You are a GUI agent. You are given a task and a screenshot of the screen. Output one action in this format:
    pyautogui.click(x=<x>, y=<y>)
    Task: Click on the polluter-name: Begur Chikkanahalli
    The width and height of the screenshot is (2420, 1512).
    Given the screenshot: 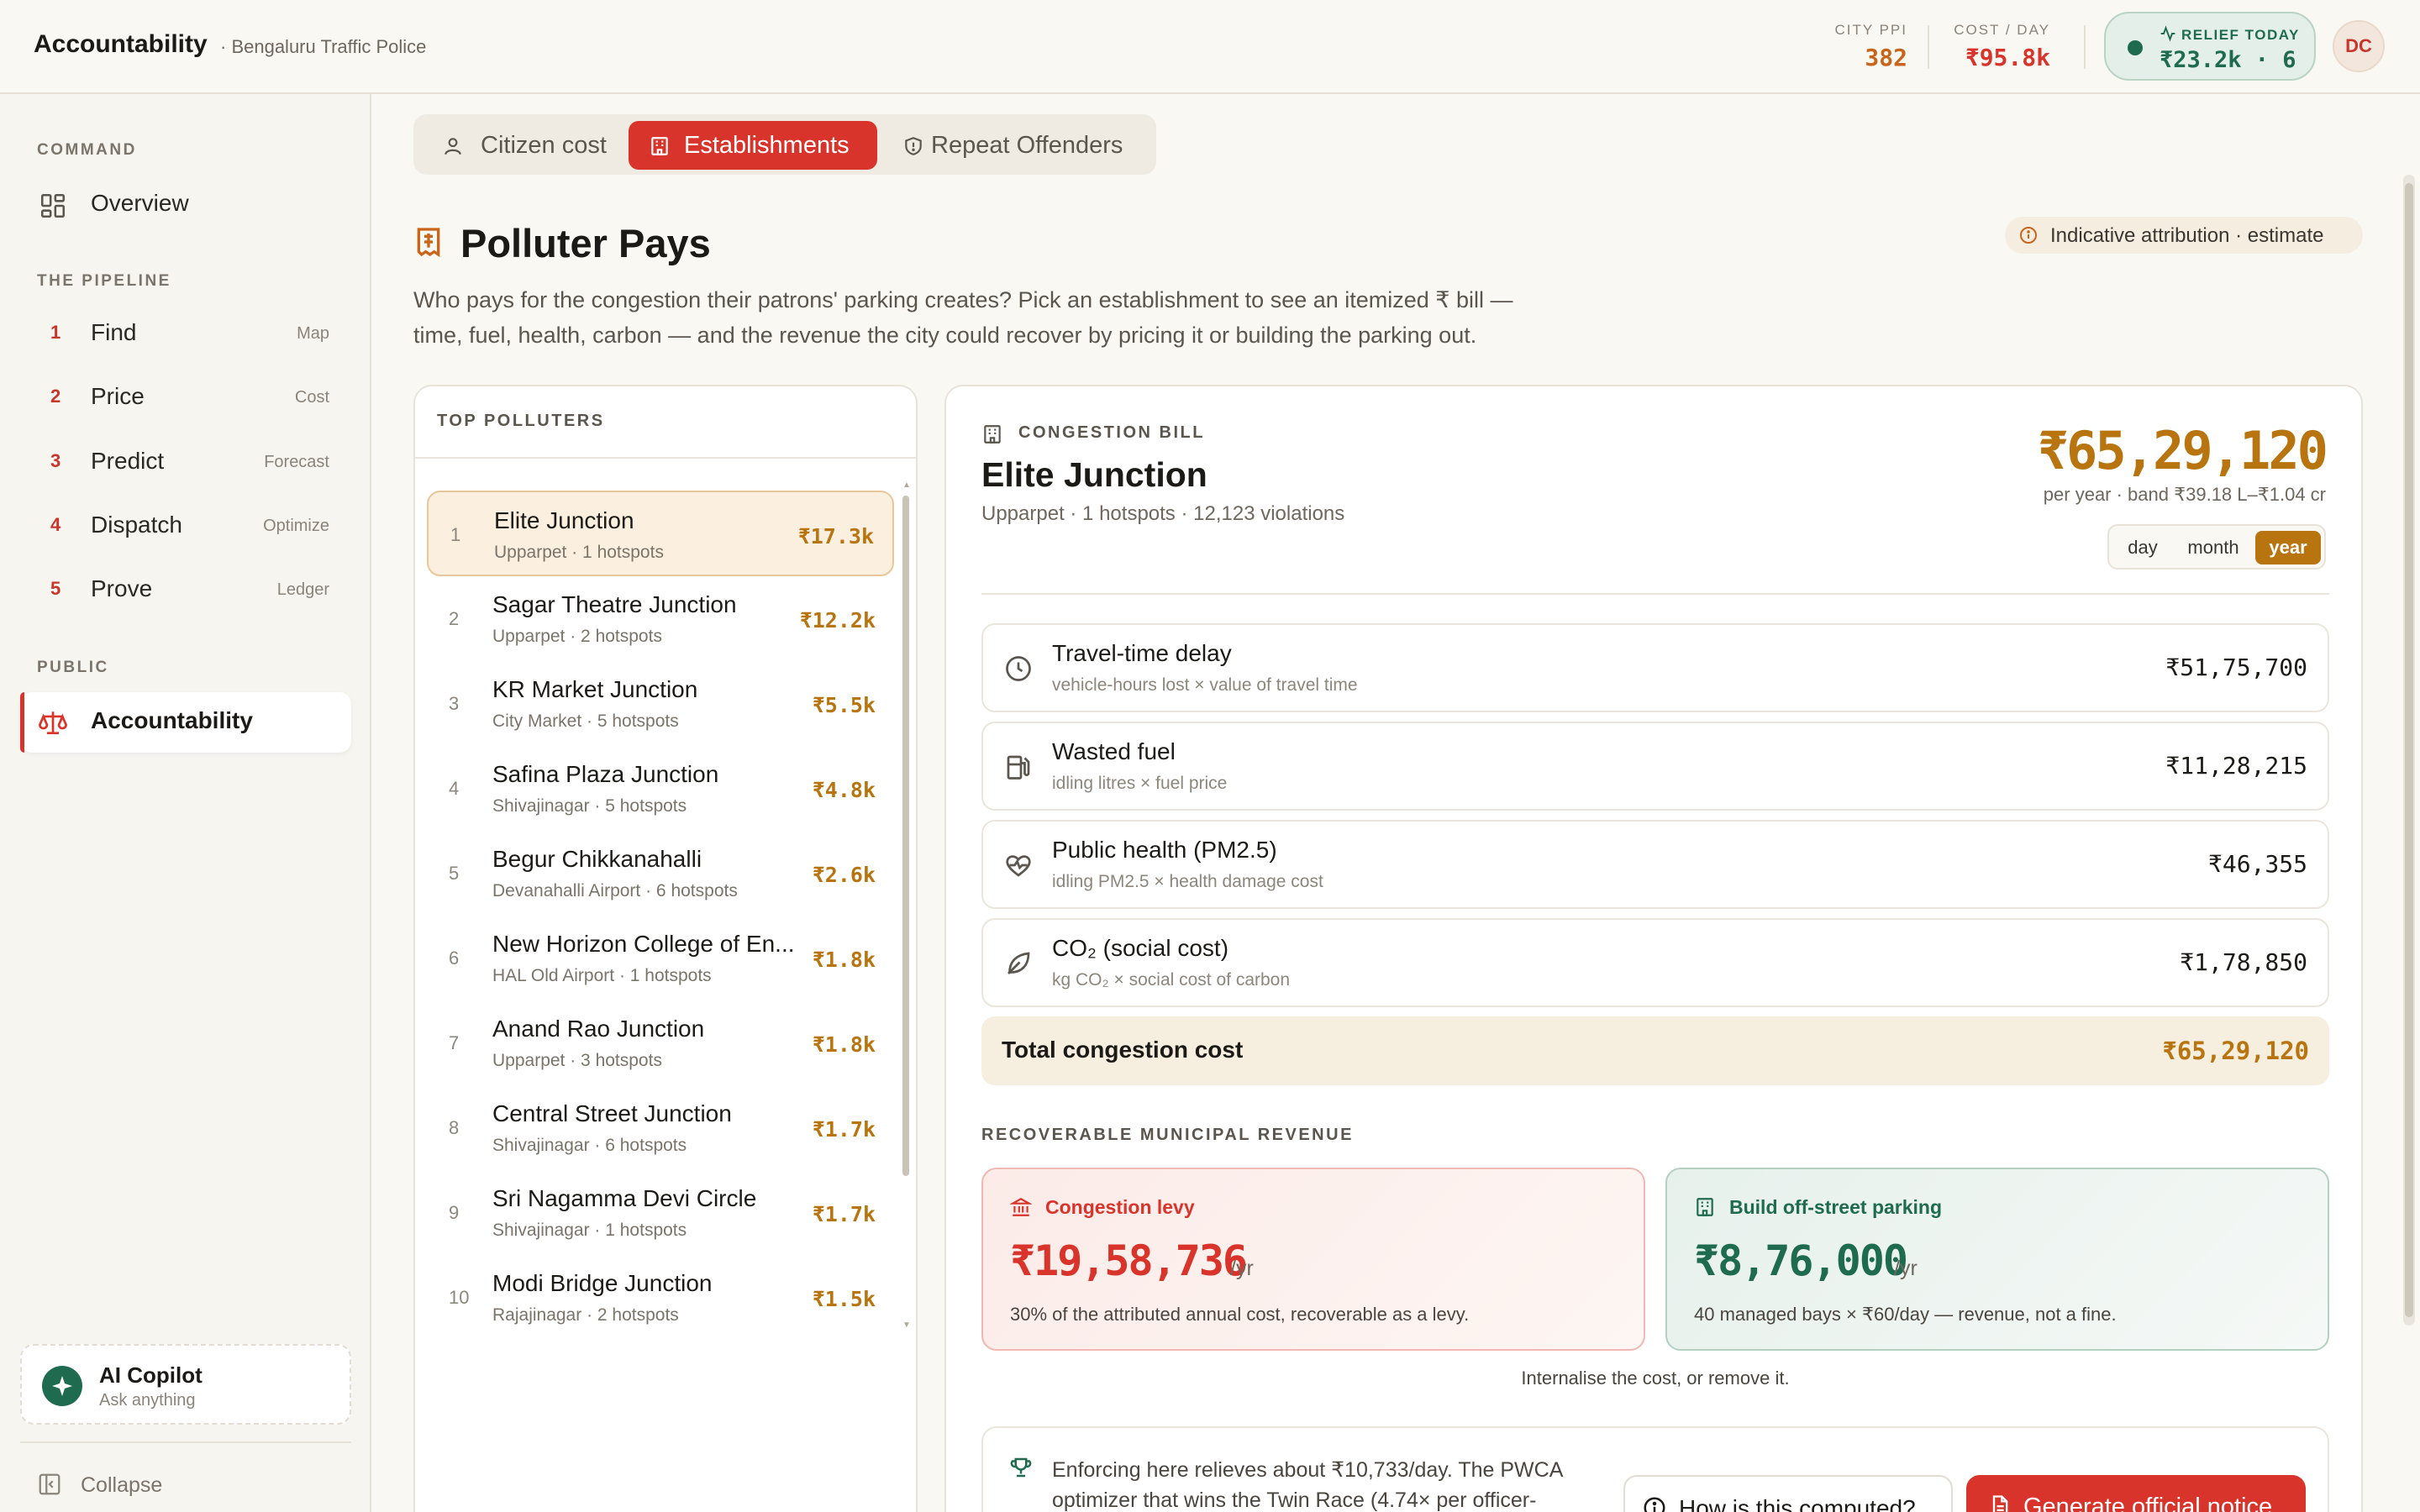 What is the action you would take?
    pyautogui.click(x=597, y=859)
    